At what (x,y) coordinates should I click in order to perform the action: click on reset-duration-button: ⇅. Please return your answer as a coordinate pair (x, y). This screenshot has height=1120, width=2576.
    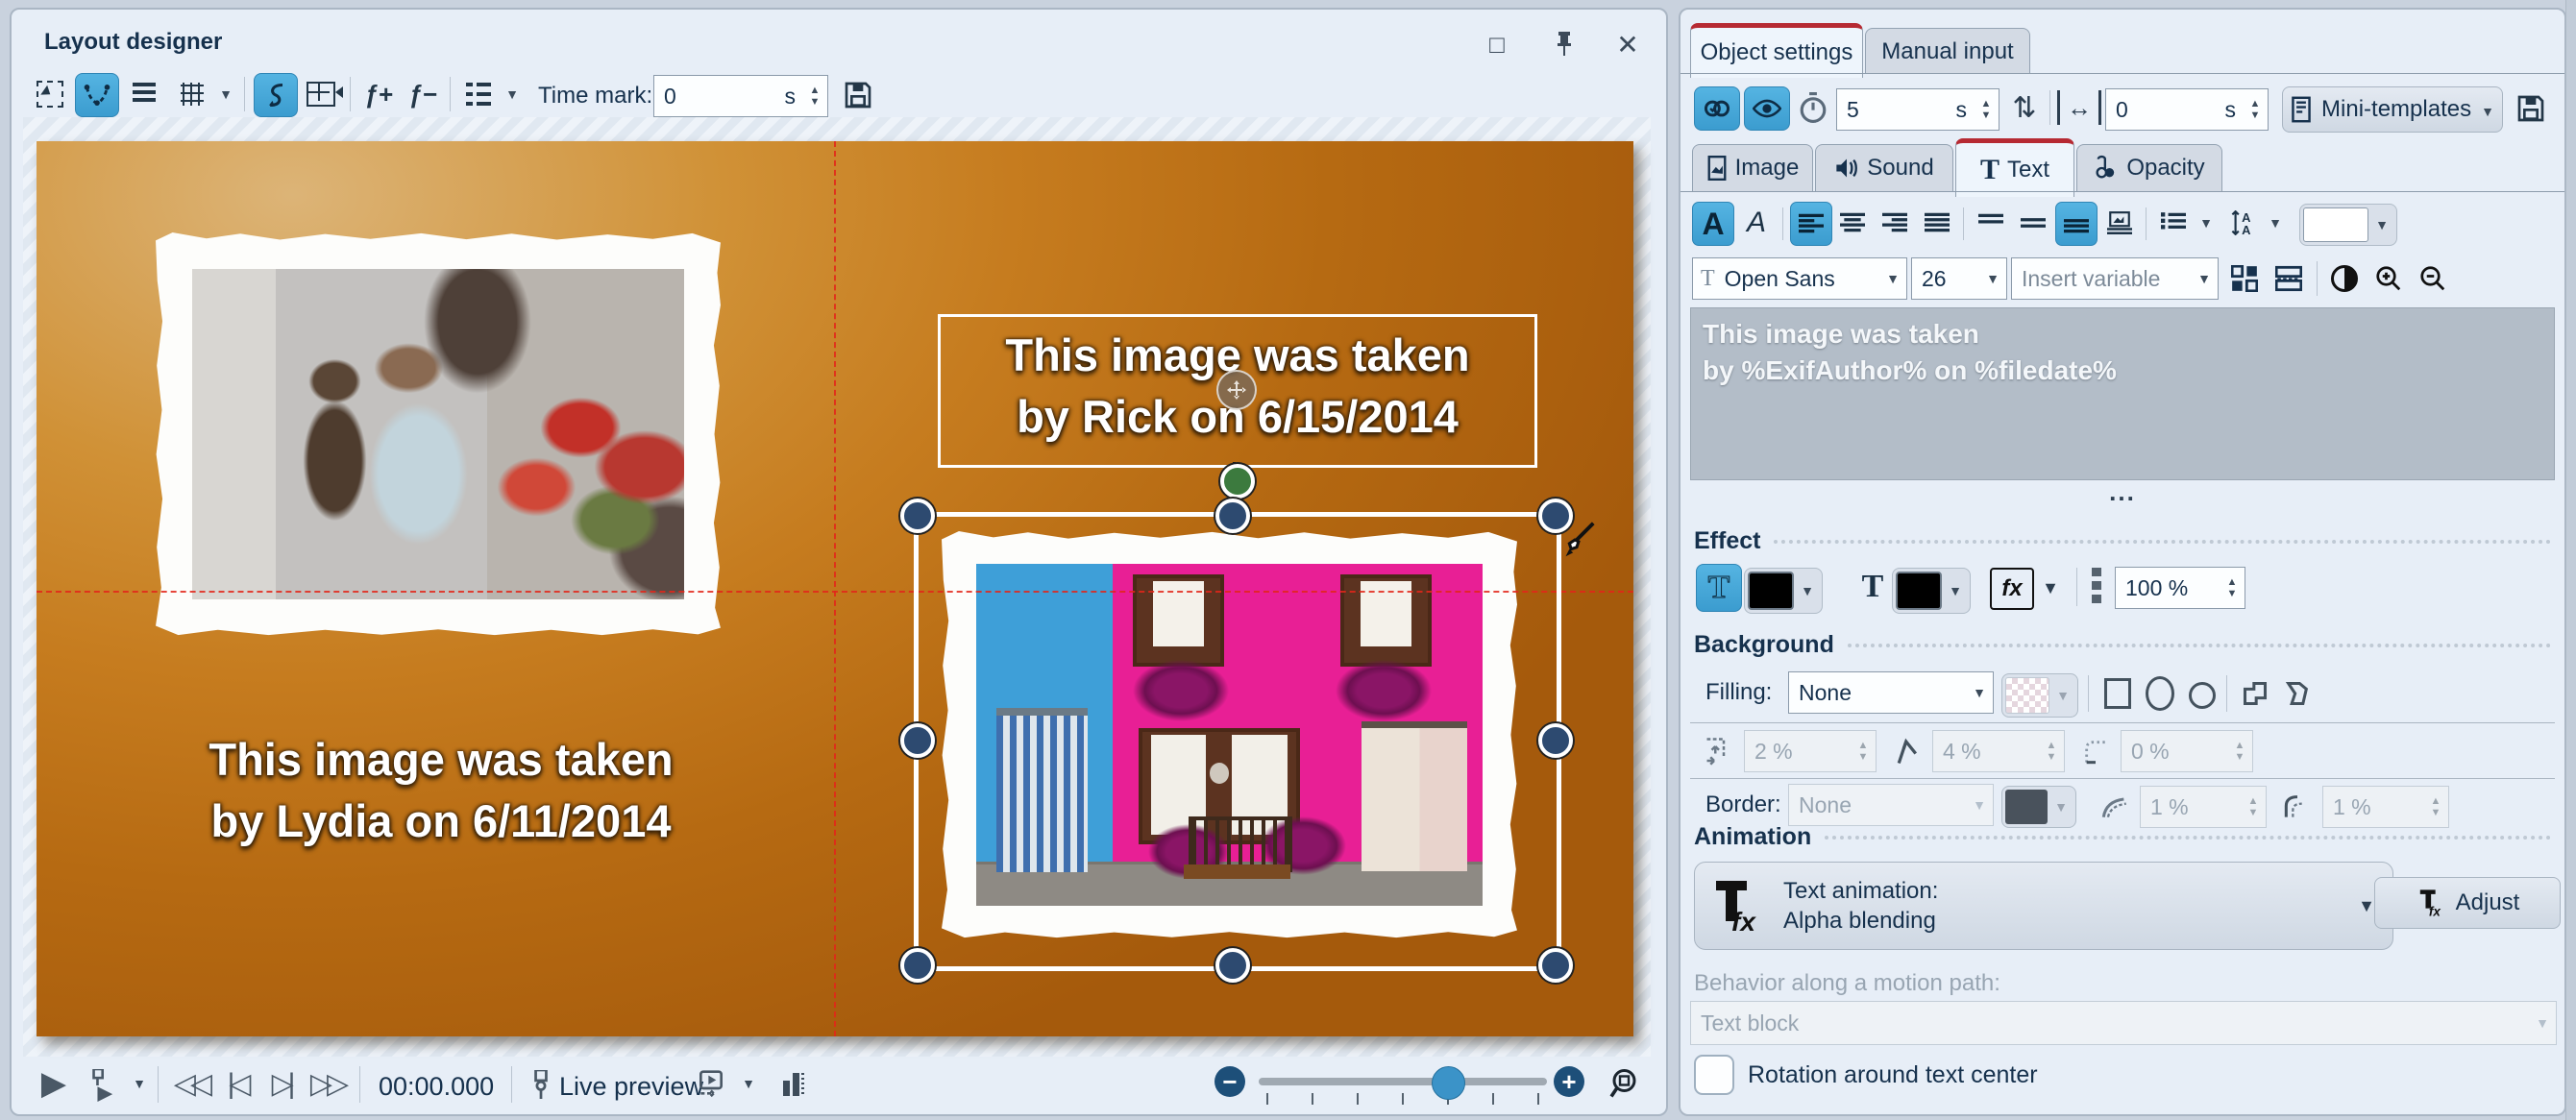
    Looking at the image, I should click on (2024, 108).